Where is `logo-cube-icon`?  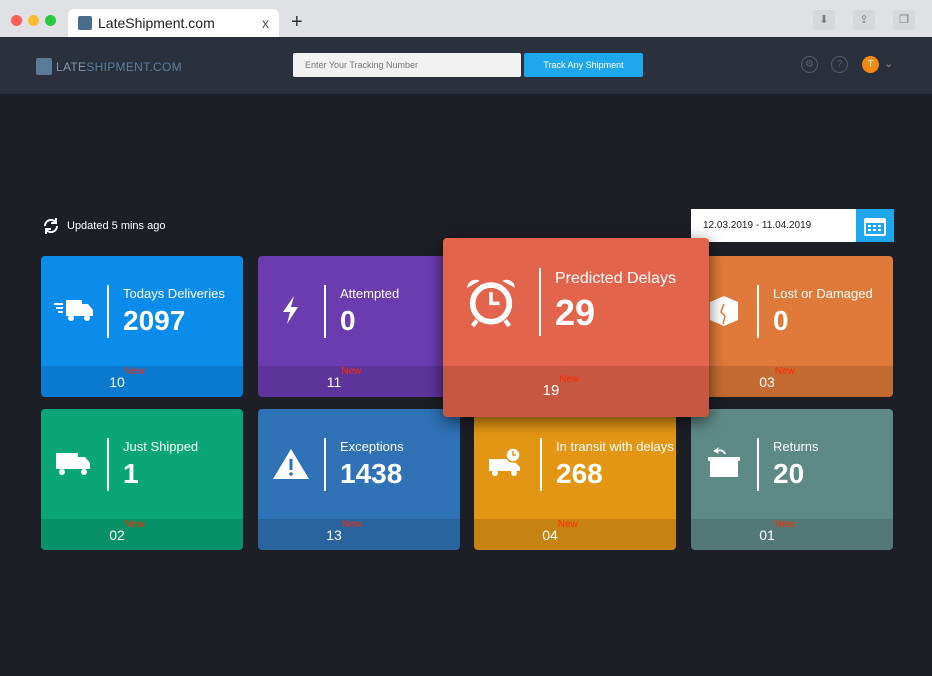
logo-cube-icon is located at coordinates (44, 66).